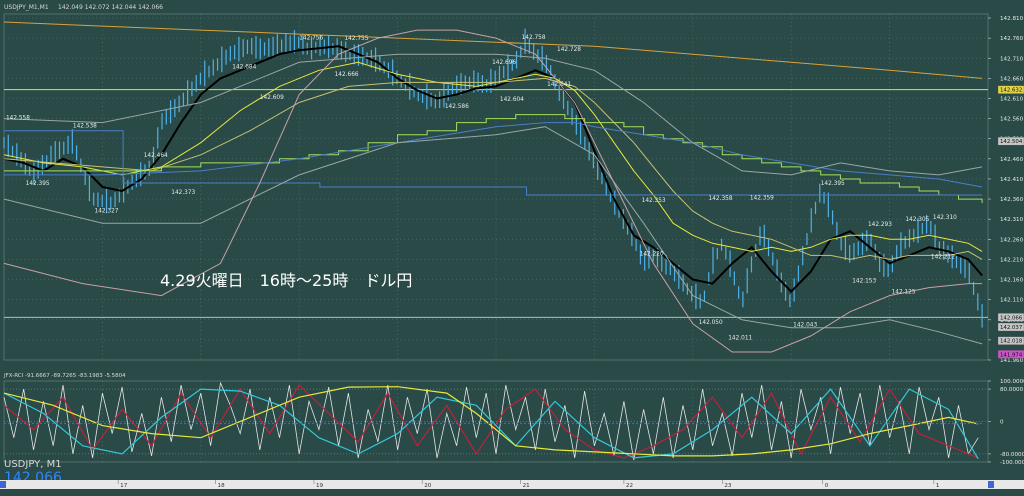 The height and width of the screenshot is (496, 1024). What do you see at coordinates (559, 85) in the screenshot?
I see `price-annotation: 142.641` at bounding box center [559, 85].